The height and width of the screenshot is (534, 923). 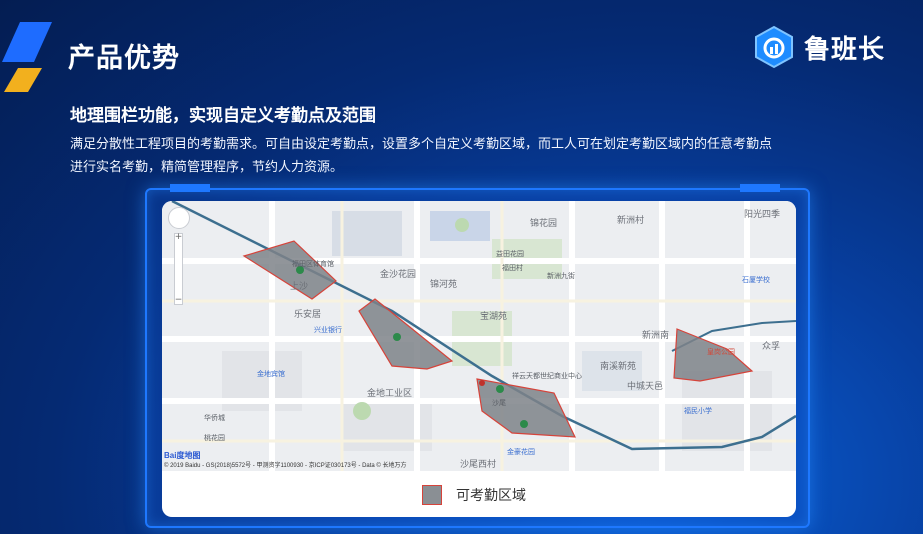 What do you see at coordinates (756, 280) in the screenshot?
I see `map-label: 石厦学校` at bounding box center [756, 280].